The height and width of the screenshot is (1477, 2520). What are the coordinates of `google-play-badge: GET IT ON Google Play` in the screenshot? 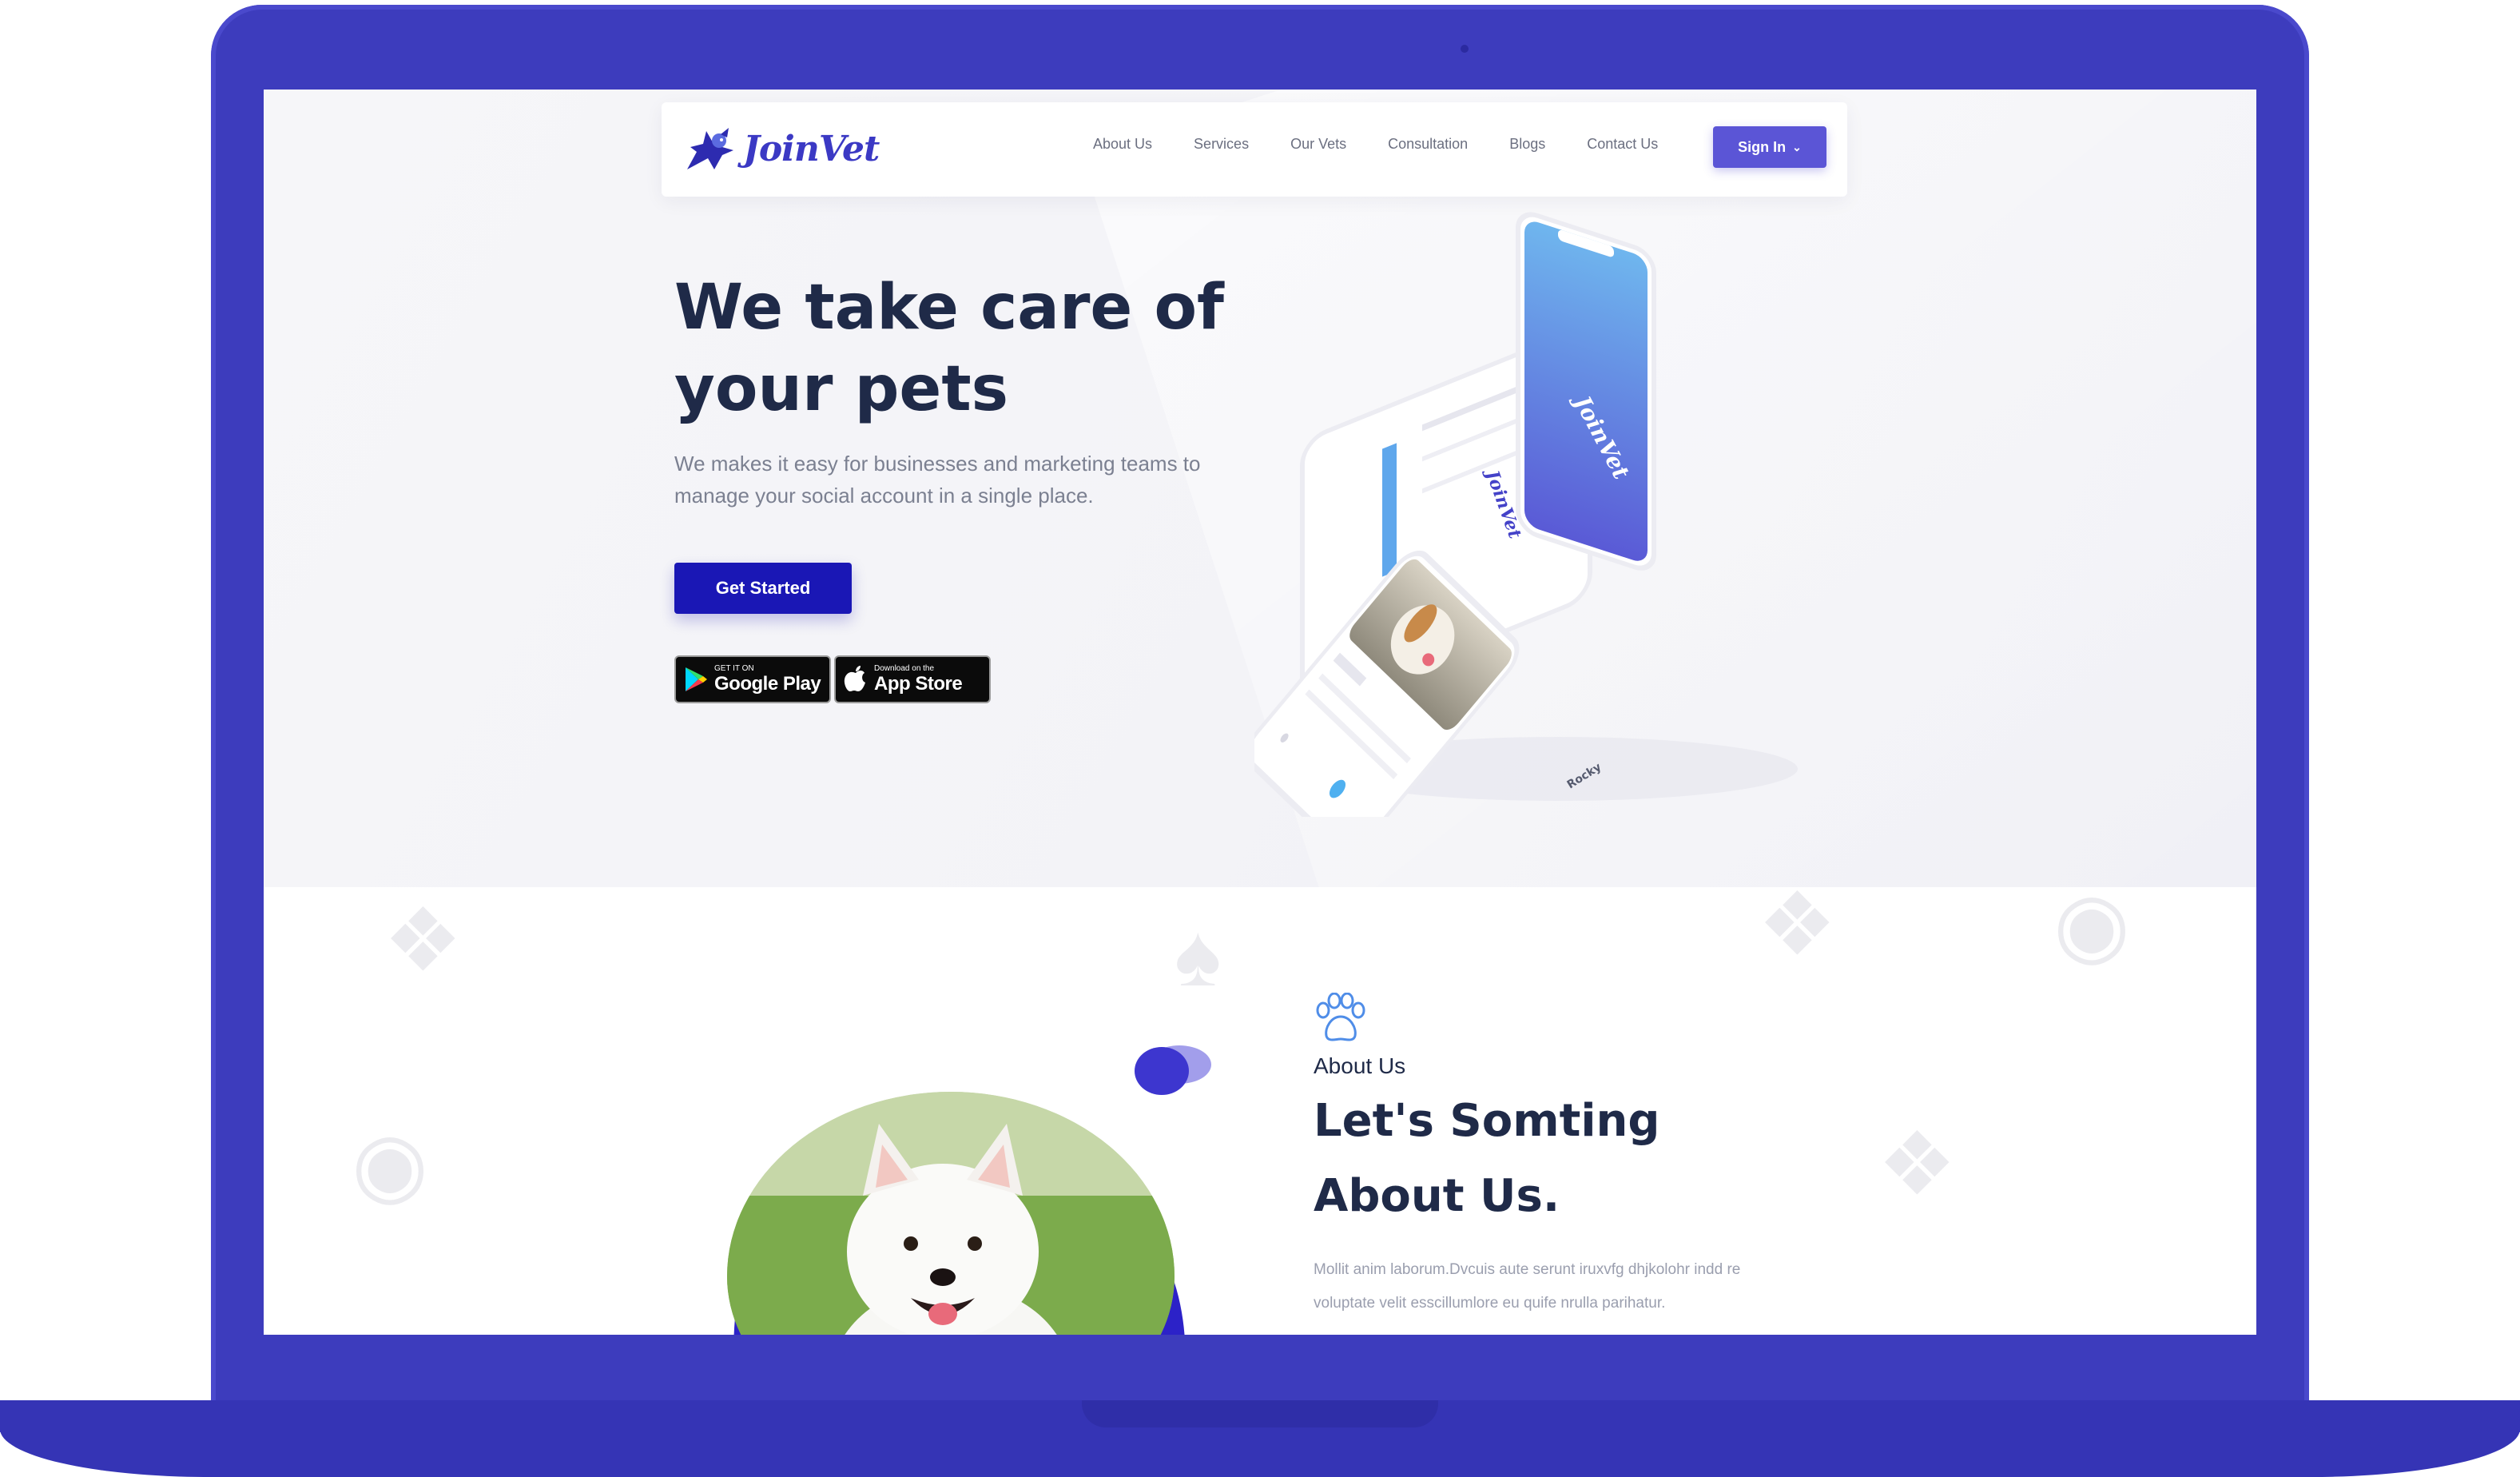 It's located at (752, 679).